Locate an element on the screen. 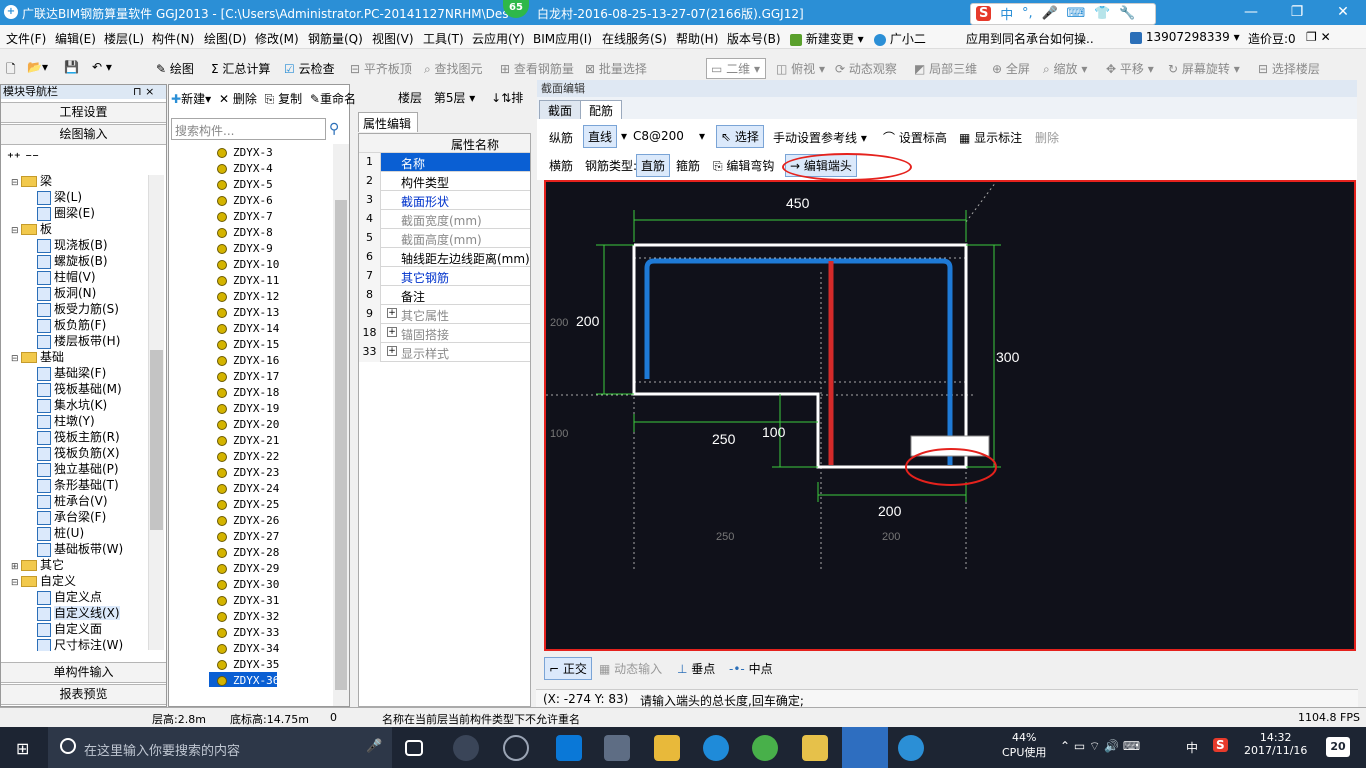 This screenshot has width=1366, height=768. sogou-tray-icon: S is located at coordinates (1220, 745).